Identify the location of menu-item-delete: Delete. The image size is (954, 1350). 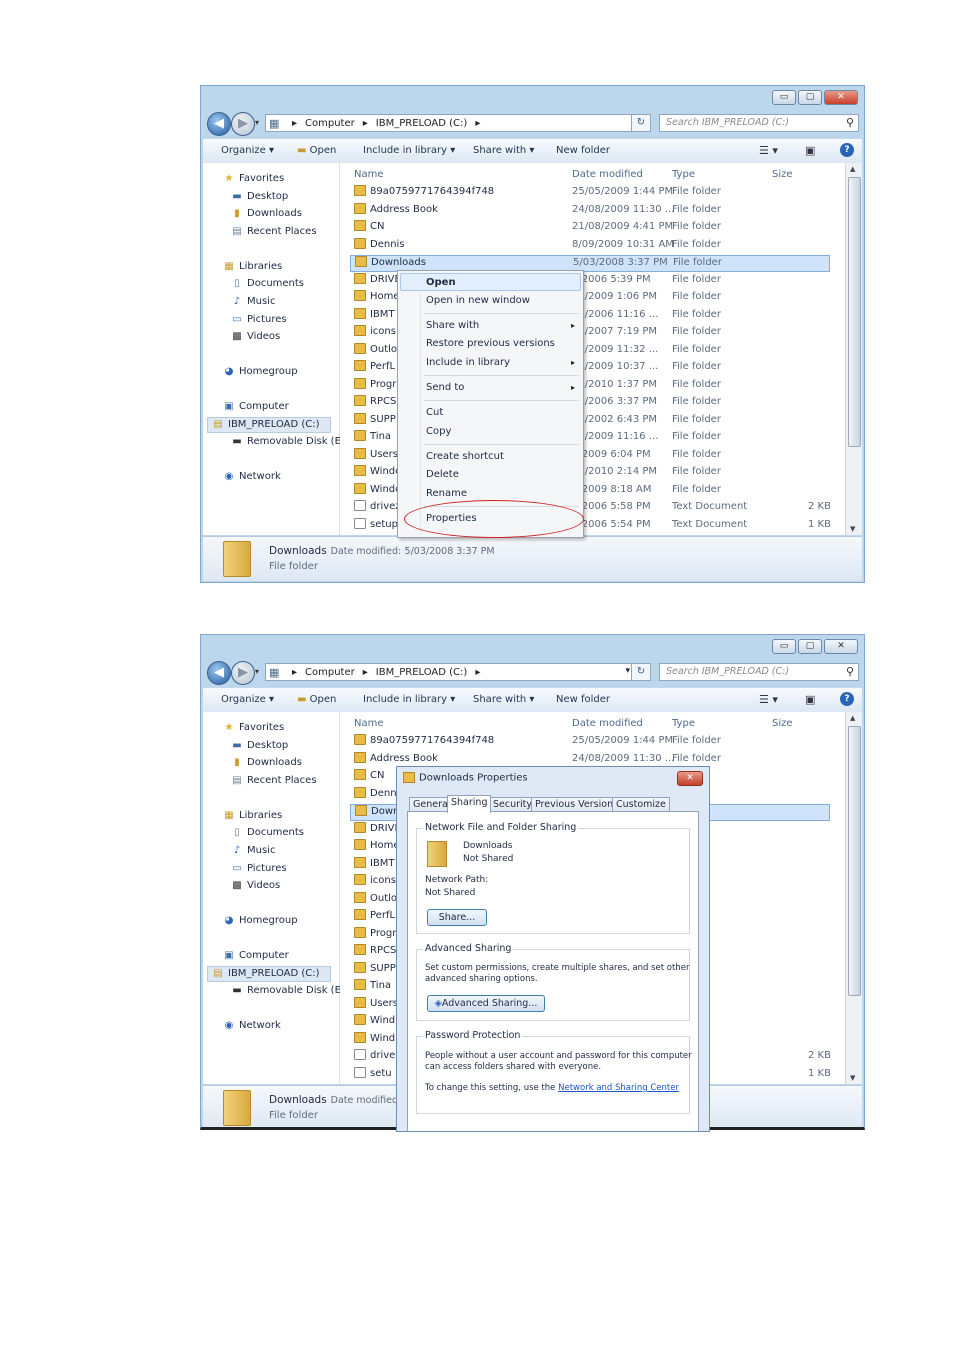
(442, 474).